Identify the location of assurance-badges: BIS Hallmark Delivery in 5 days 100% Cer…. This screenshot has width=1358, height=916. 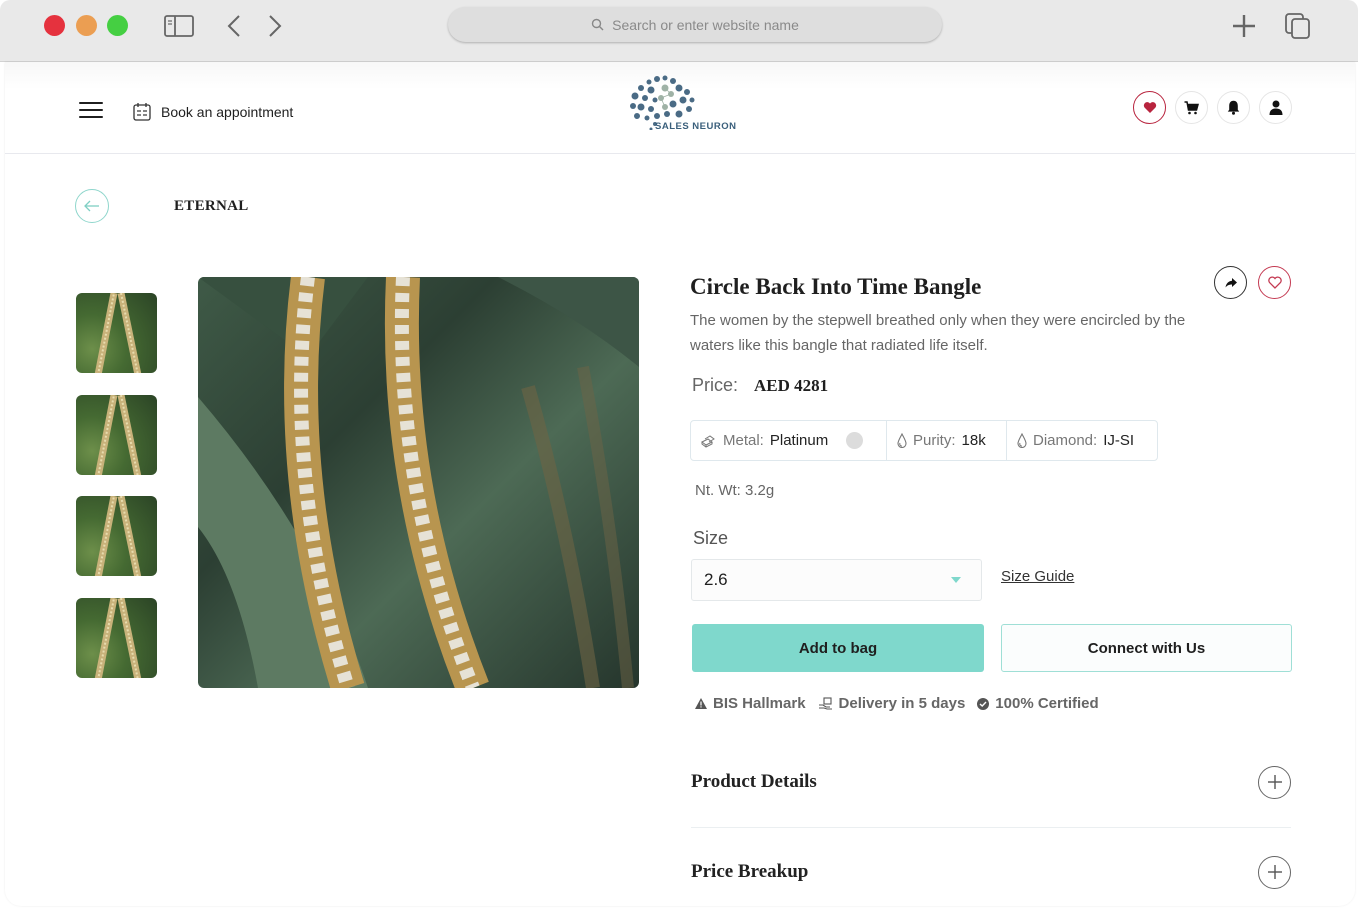
(897, 703).